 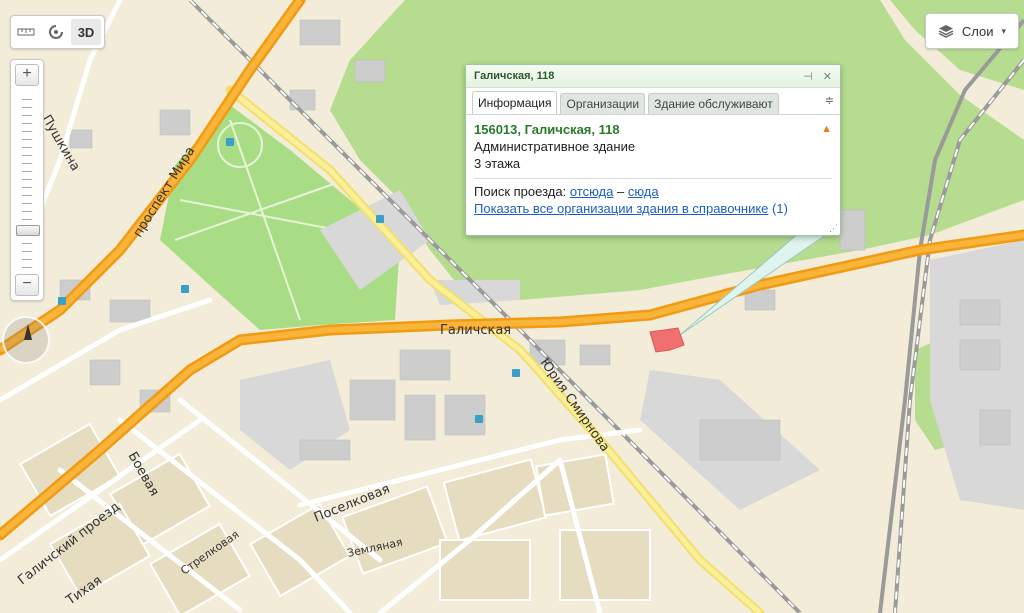 What do you see at coordinates (28, 332) in the screenshot?
I see `compass-needle-icon` at bounding box center [28, 332].